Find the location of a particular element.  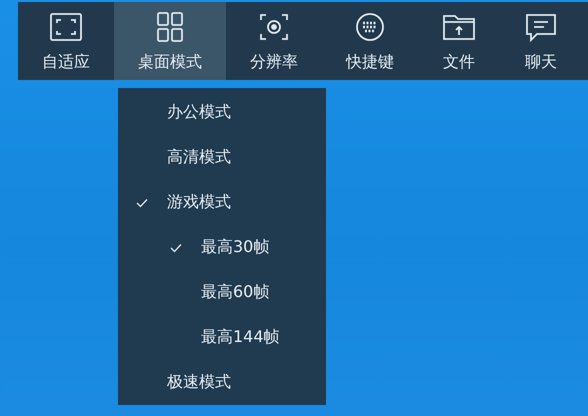

menu-item: 办公模式 is located at coordinates (222, 112).